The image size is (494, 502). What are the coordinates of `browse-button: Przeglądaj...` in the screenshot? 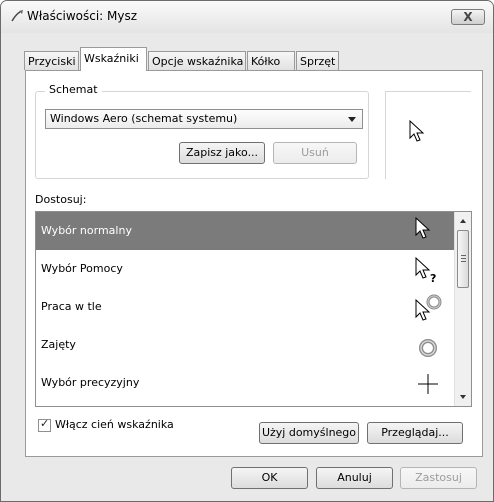 It's located at (415, 433).